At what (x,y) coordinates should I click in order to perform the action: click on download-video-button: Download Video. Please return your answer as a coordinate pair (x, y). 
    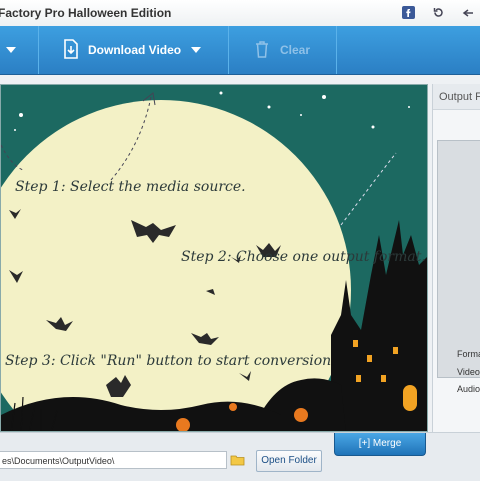
    Looking at the image, I should click on (132, 50).